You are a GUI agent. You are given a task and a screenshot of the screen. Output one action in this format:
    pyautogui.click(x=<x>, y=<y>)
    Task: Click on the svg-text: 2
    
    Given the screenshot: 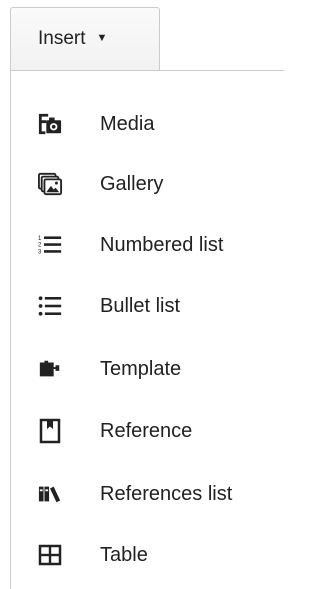 What is the action you would take?
    pyautogui.click(x=40, y=246)
    